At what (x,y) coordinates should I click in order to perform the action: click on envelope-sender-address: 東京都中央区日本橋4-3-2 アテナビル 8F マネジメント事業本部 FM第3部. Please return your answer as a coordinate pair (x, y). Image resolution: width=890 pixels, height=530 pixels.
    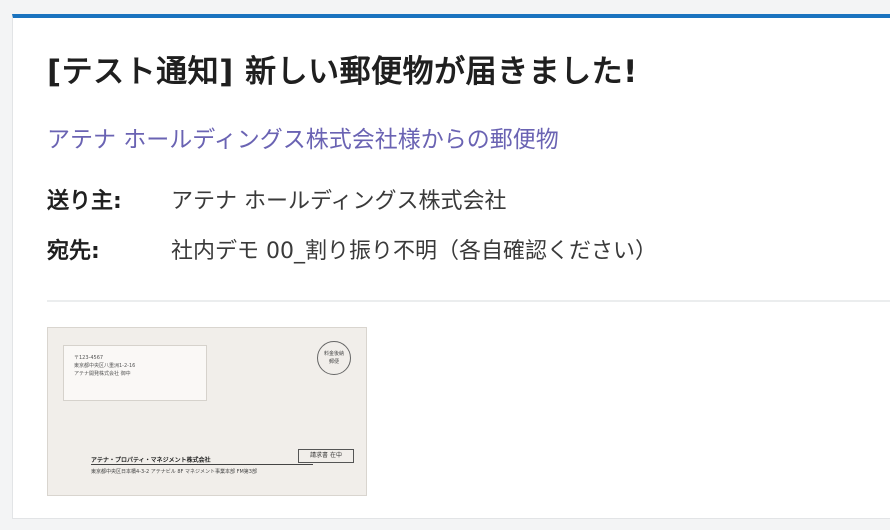
    Looking at the image, I should click on (174, 472).